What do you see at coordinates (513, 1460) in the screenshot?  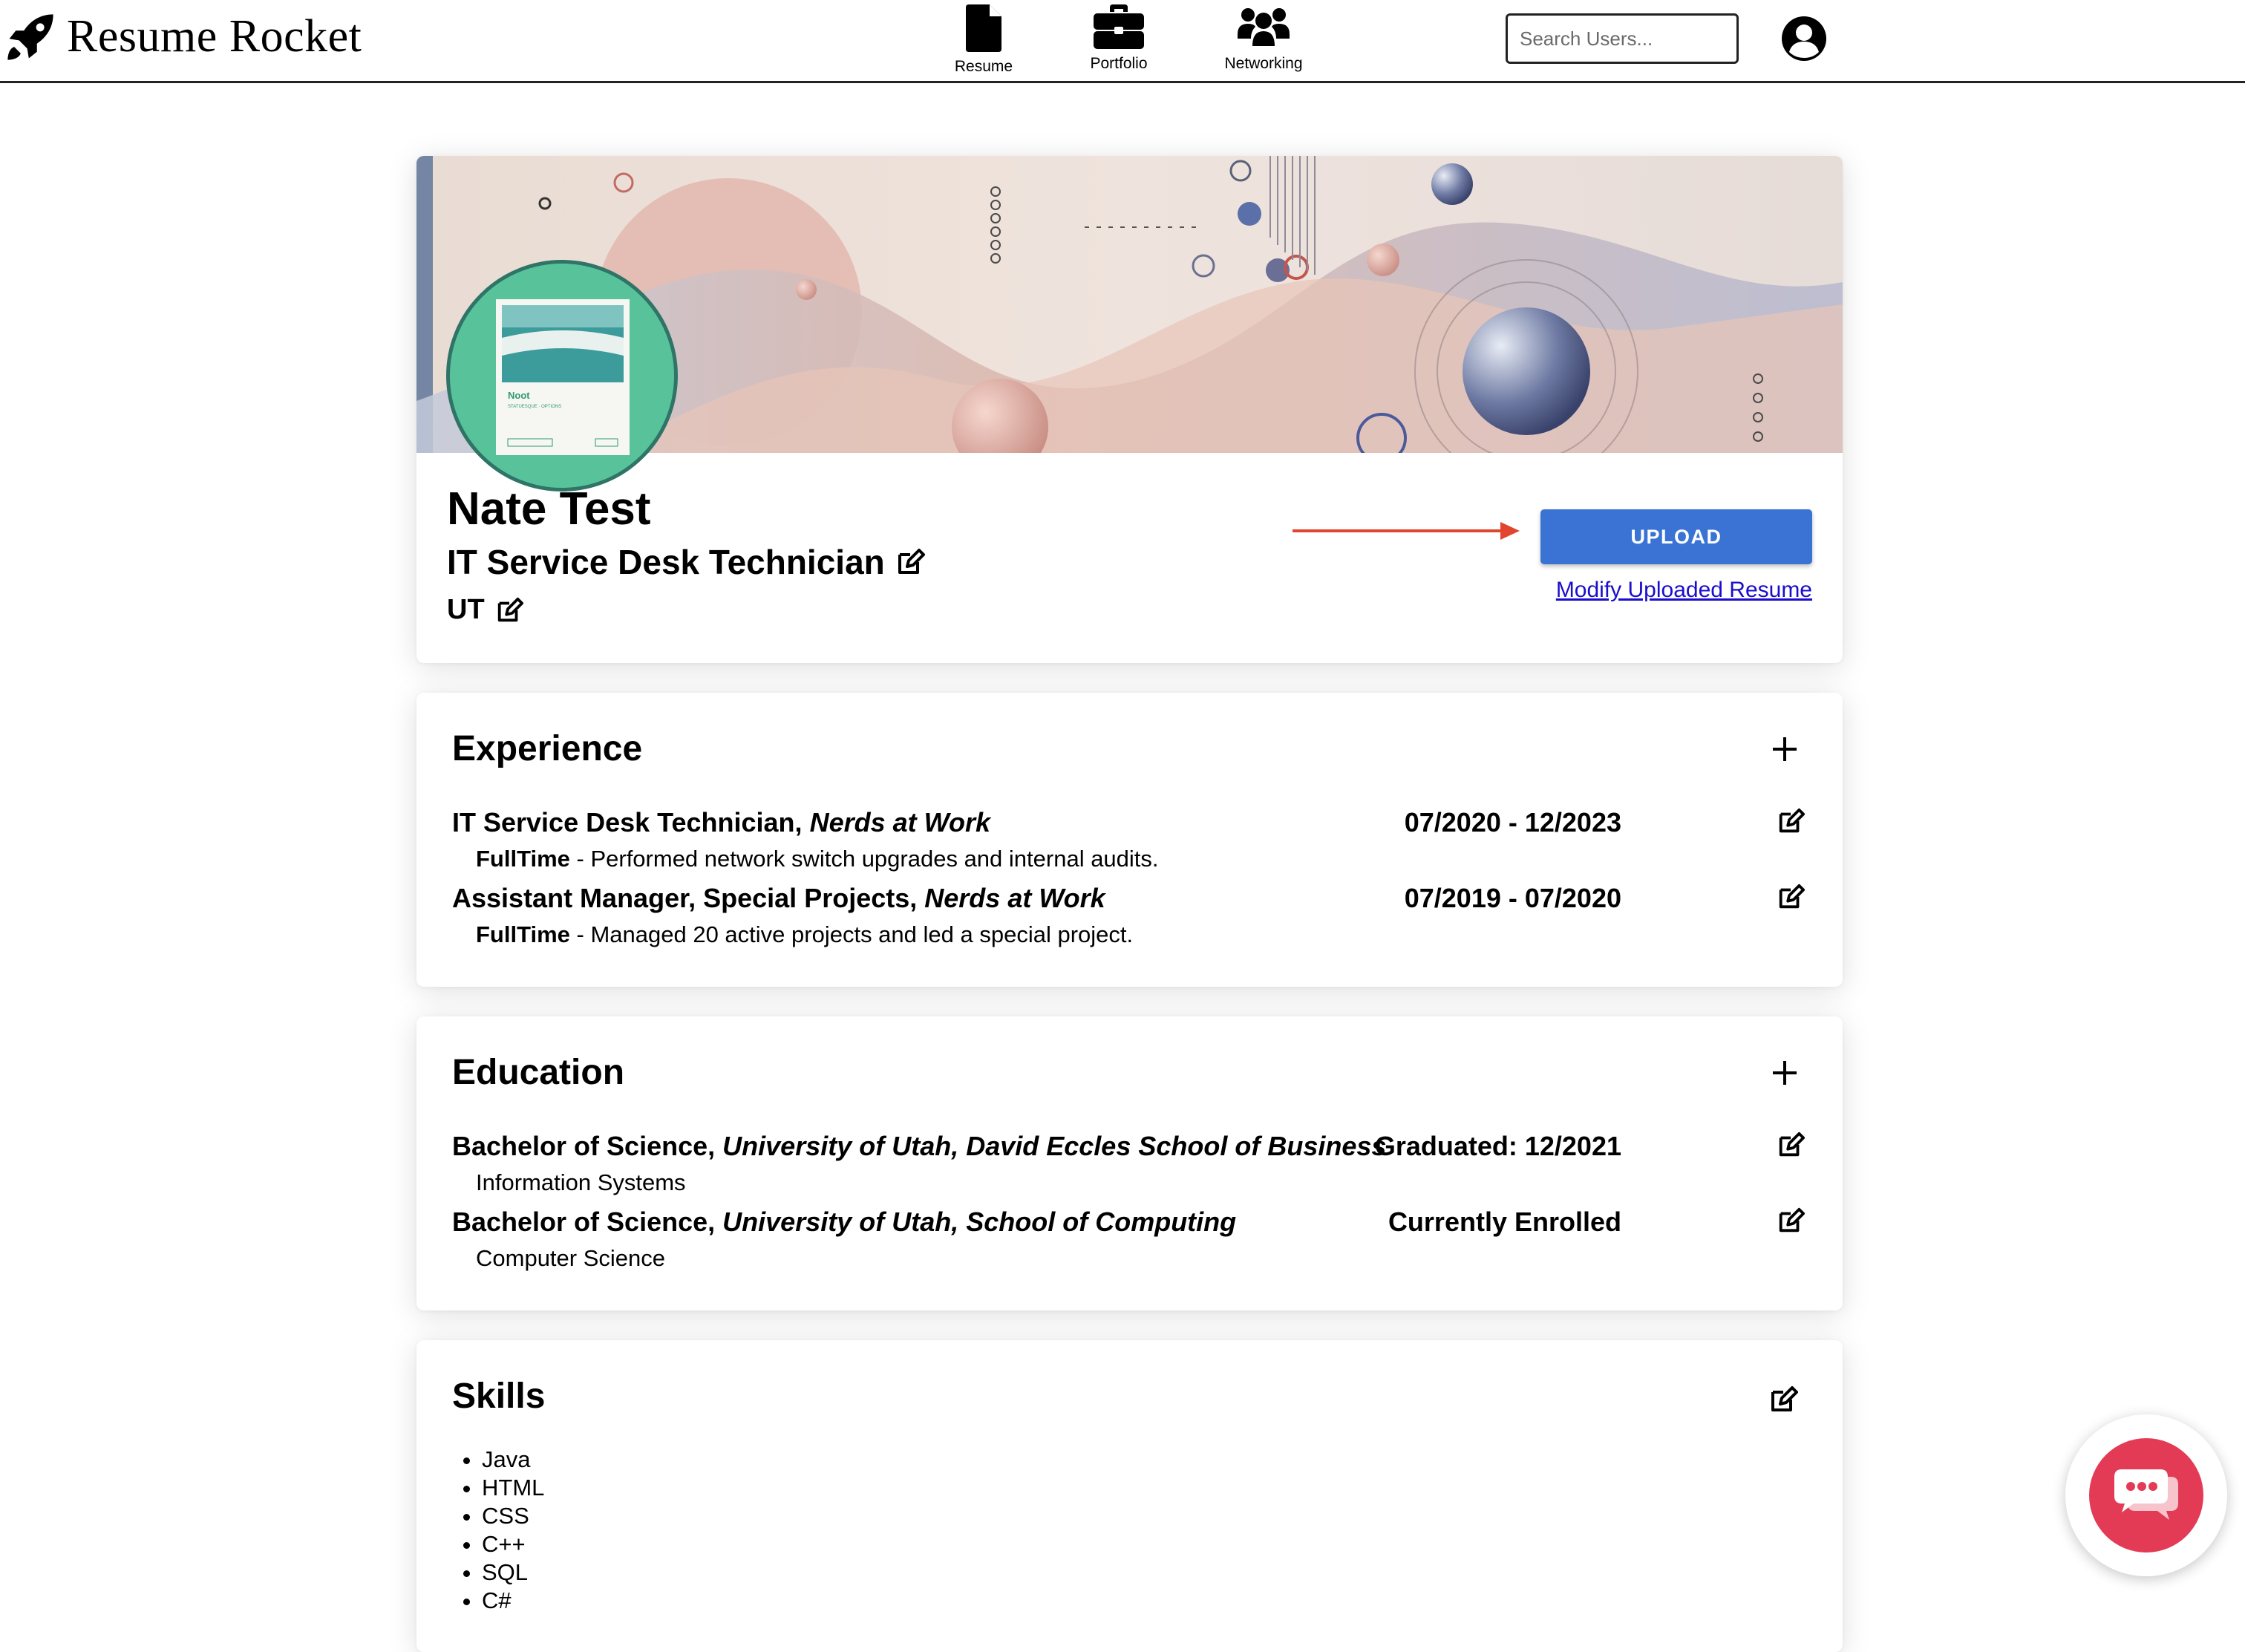 I see `skill-item: Java` at bounding box center [513, 1460].